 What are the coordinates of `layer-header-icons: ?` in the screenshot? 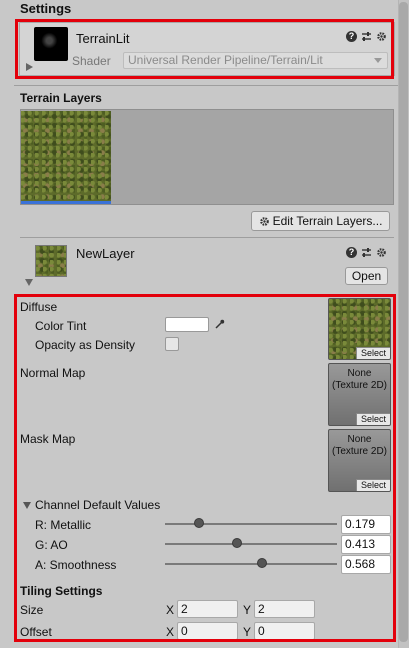 It's located at (366, 252).